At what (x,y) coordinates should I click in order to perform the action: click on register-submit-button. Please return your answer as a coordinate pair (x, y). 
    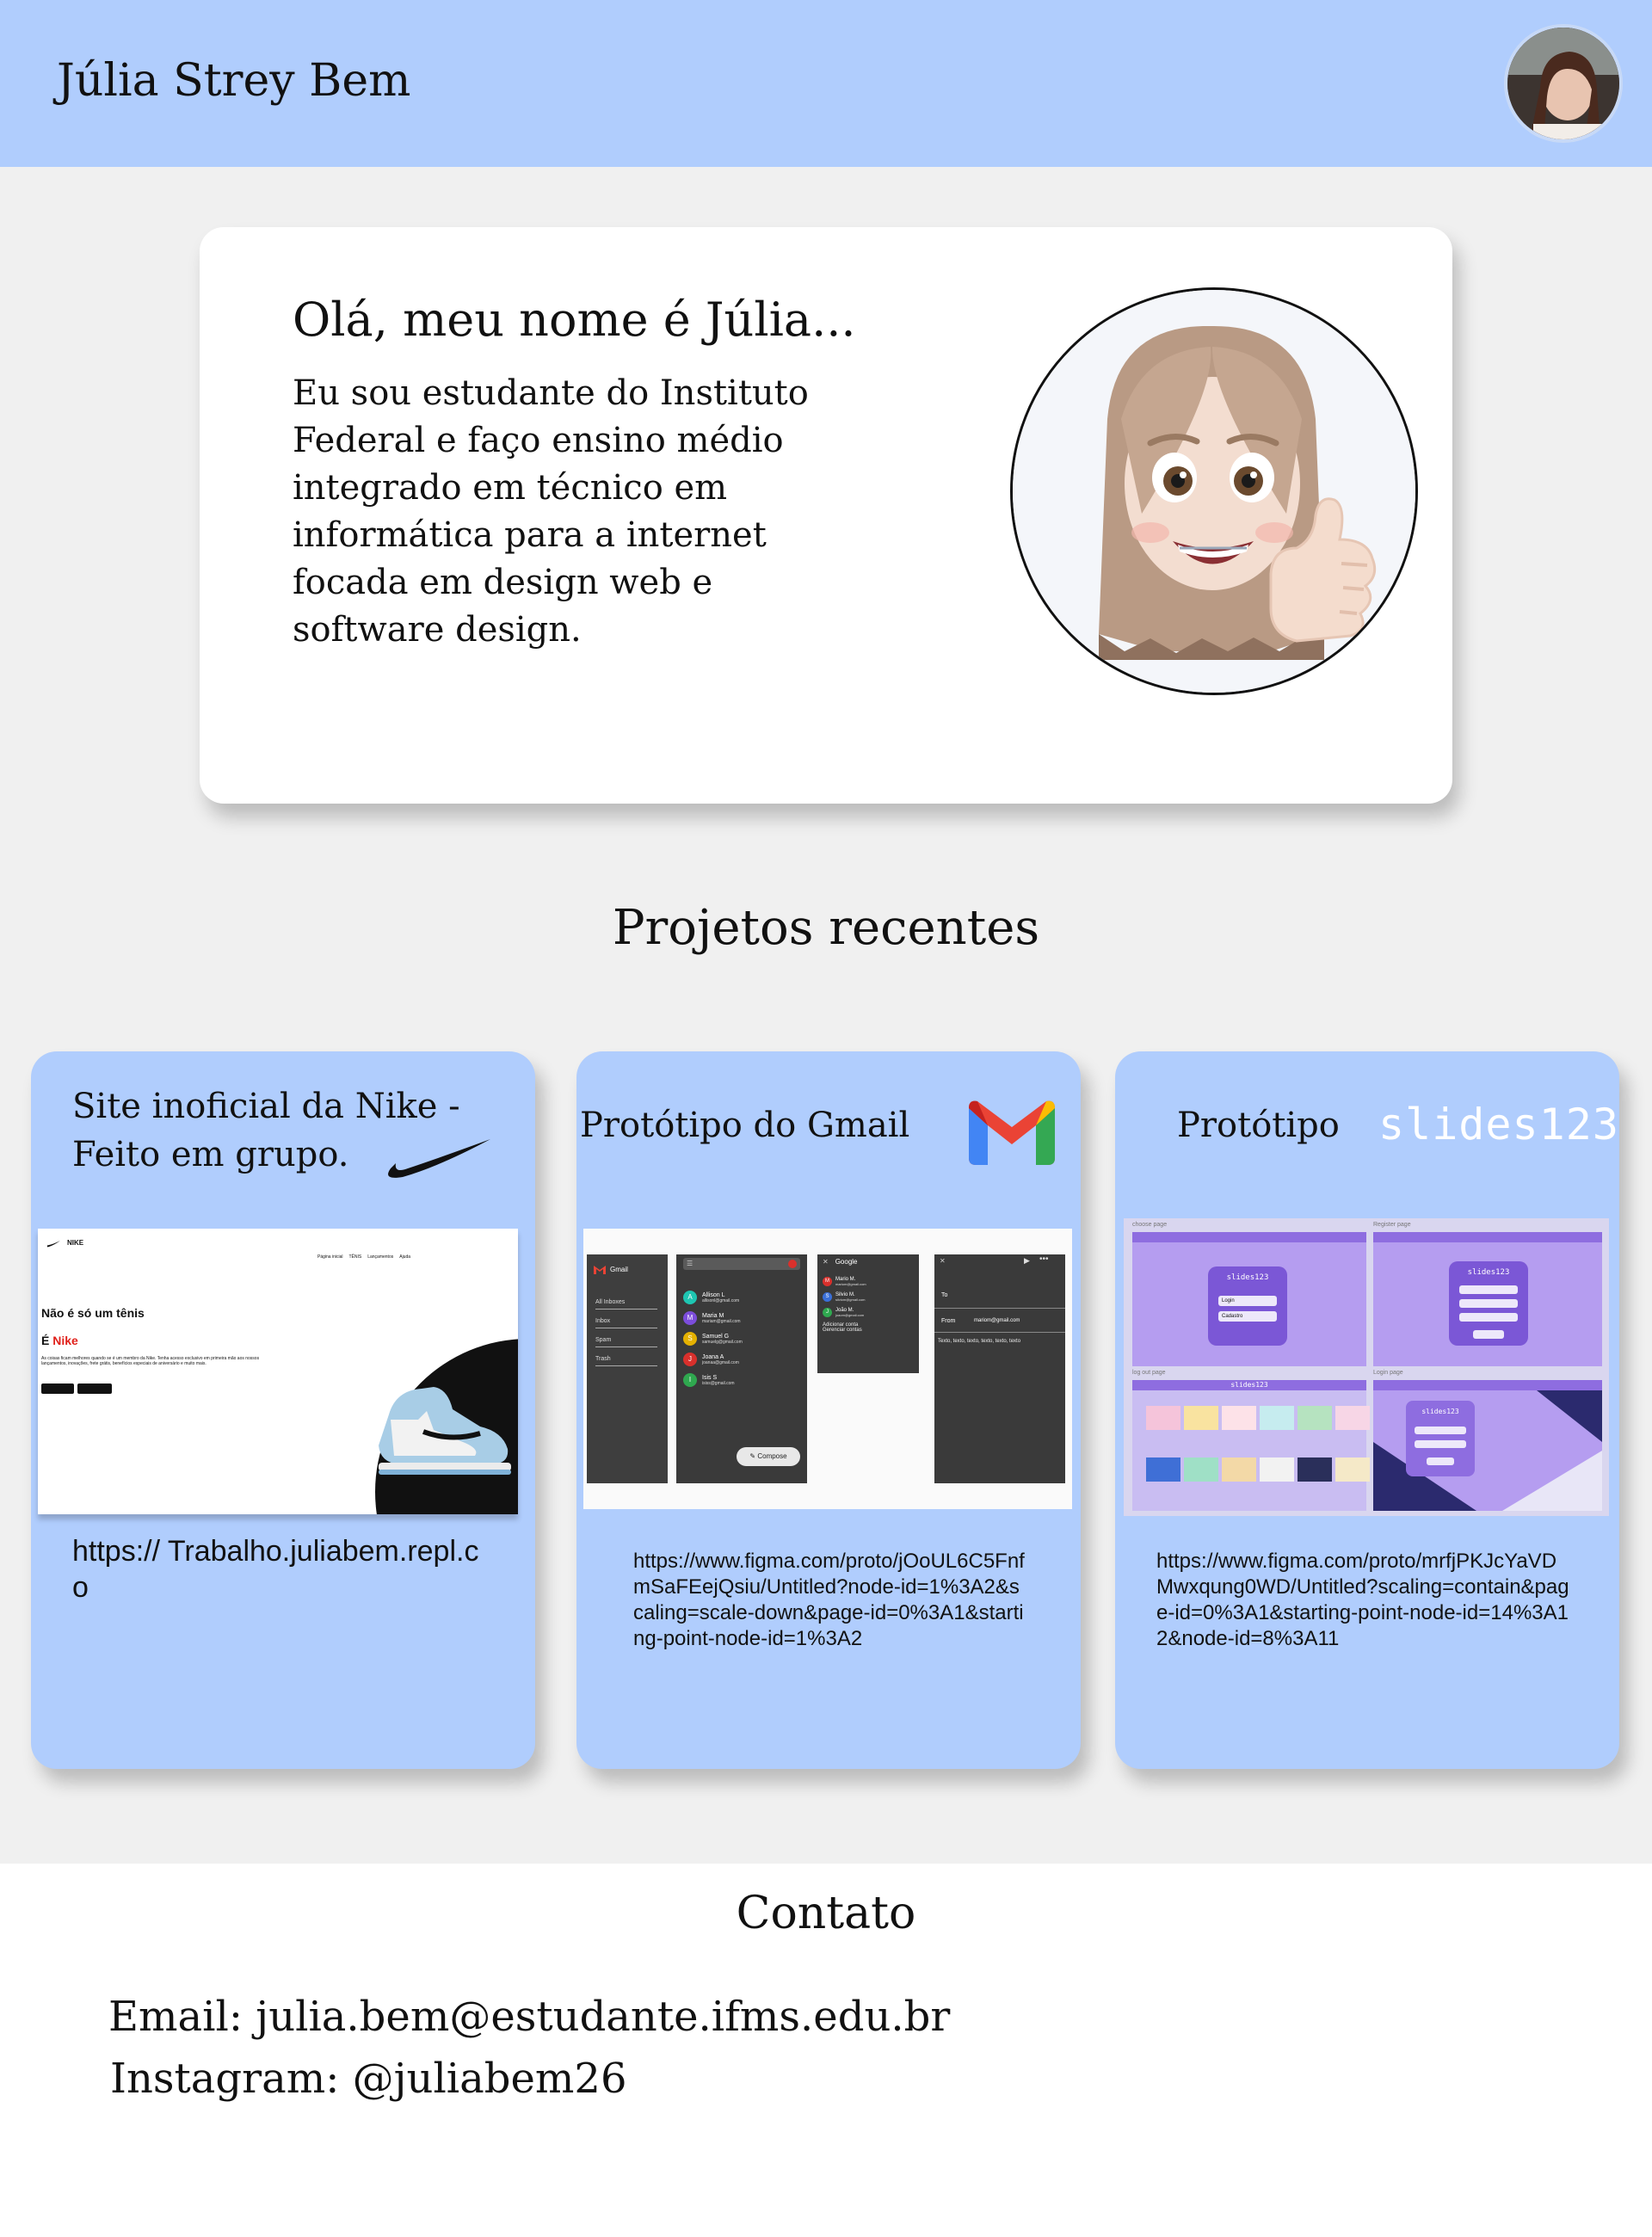
    Looking at the image, I should click on (1488, 1334).